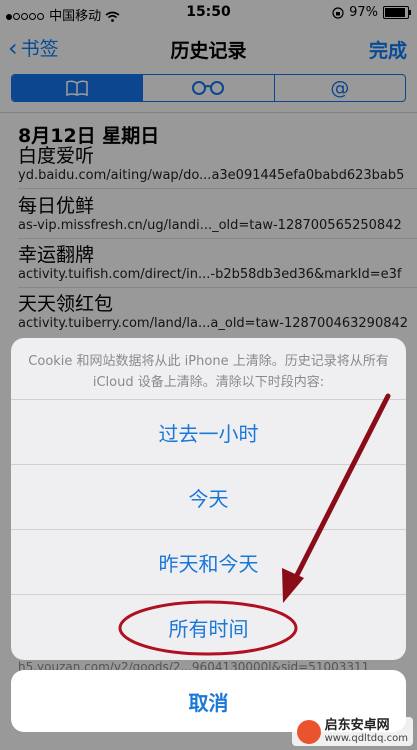 This screenshot has width=417, height=750. Describe the element at coordinates (366, 738) in the screenshot. I see `watermark-url: www.qdltdq.com` at that location.